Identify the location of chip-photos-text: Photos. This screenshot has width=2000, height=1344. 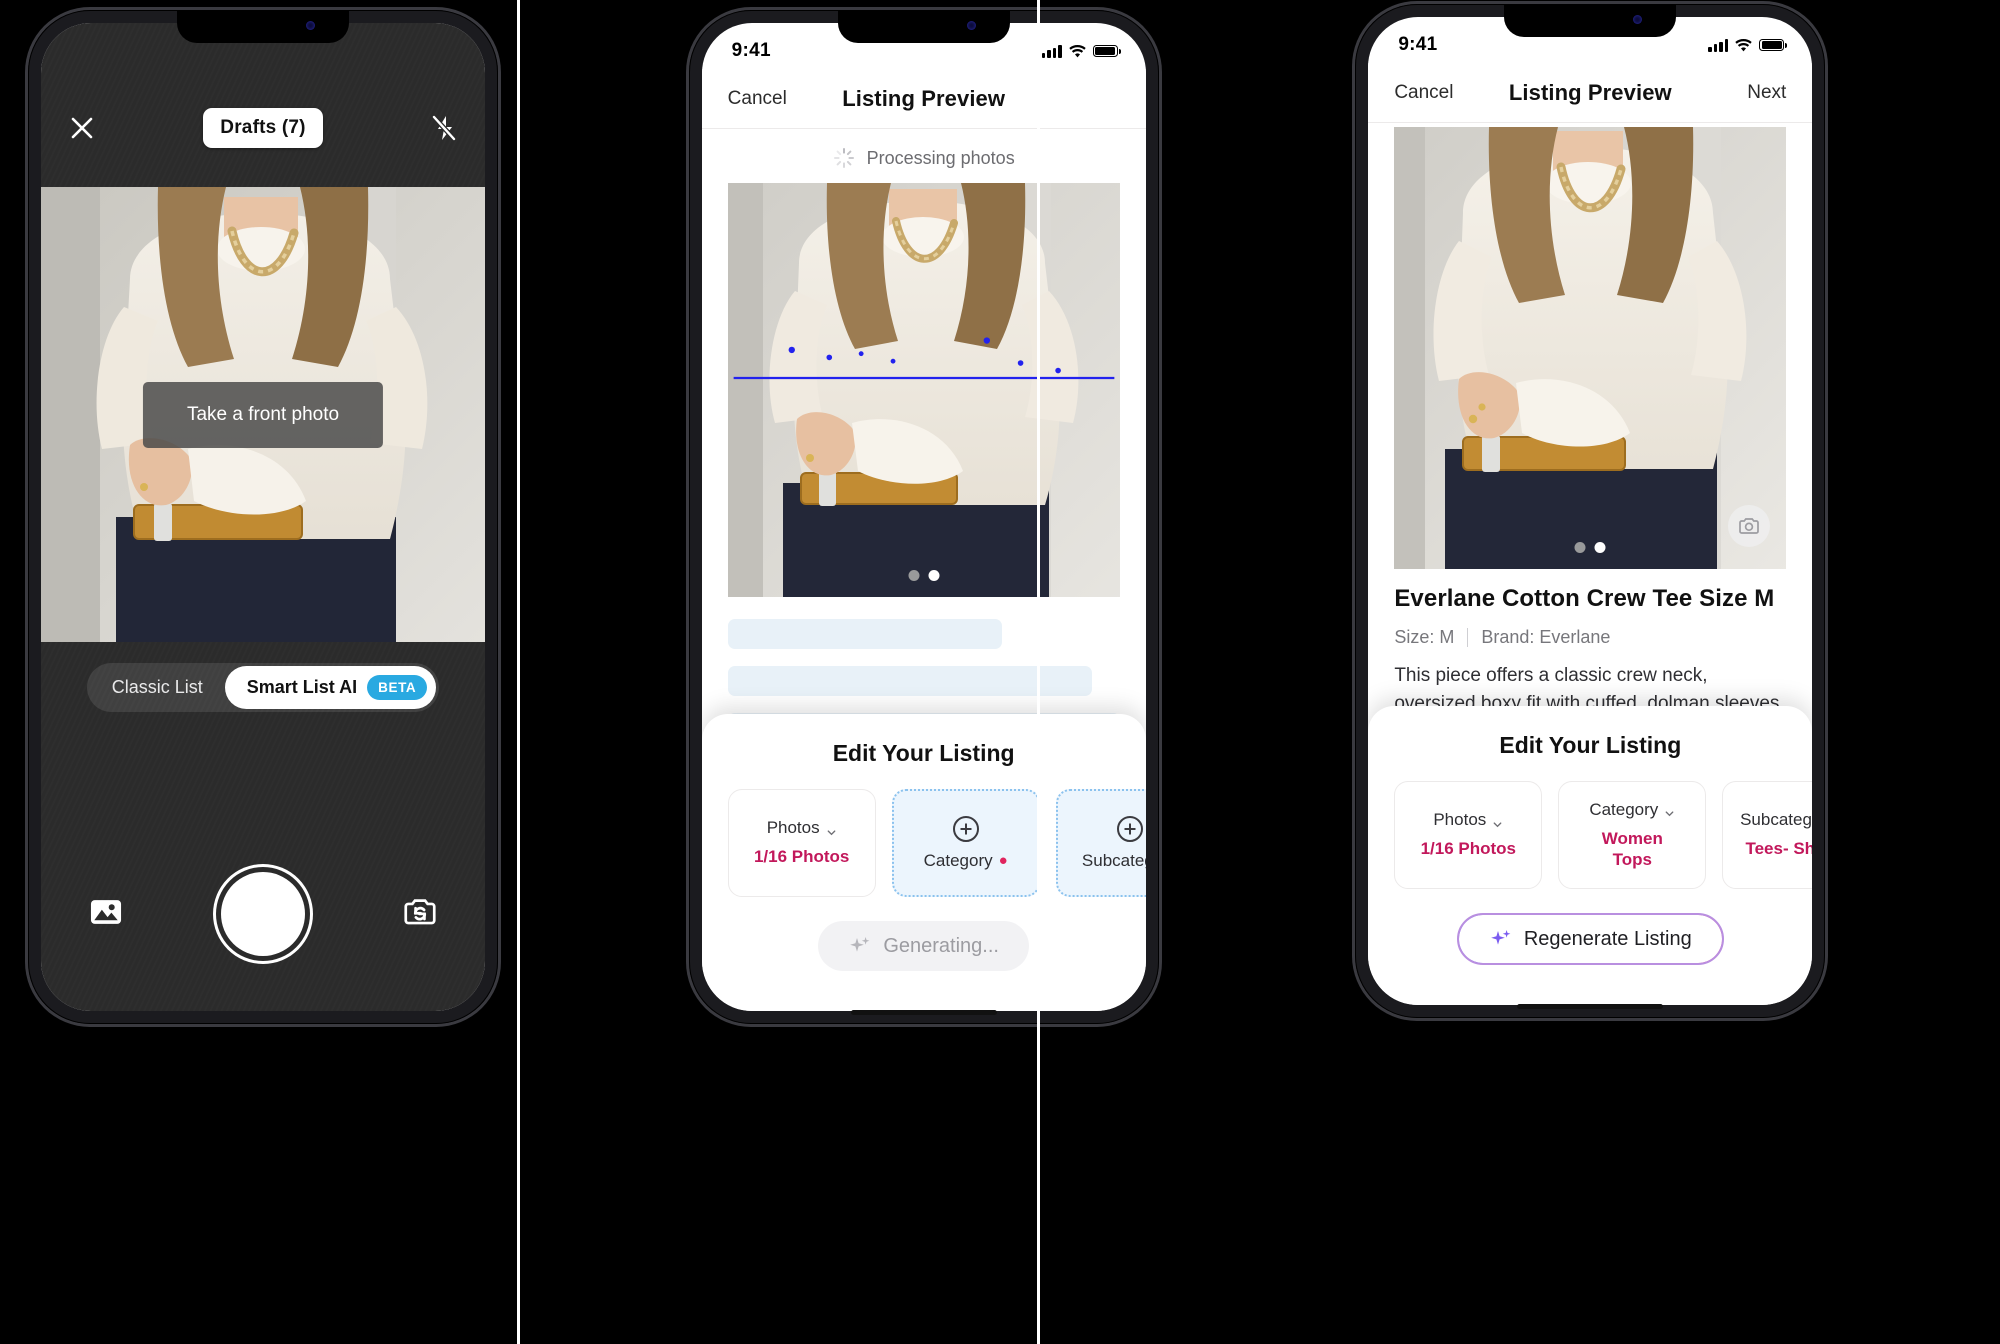
(1460, 820).